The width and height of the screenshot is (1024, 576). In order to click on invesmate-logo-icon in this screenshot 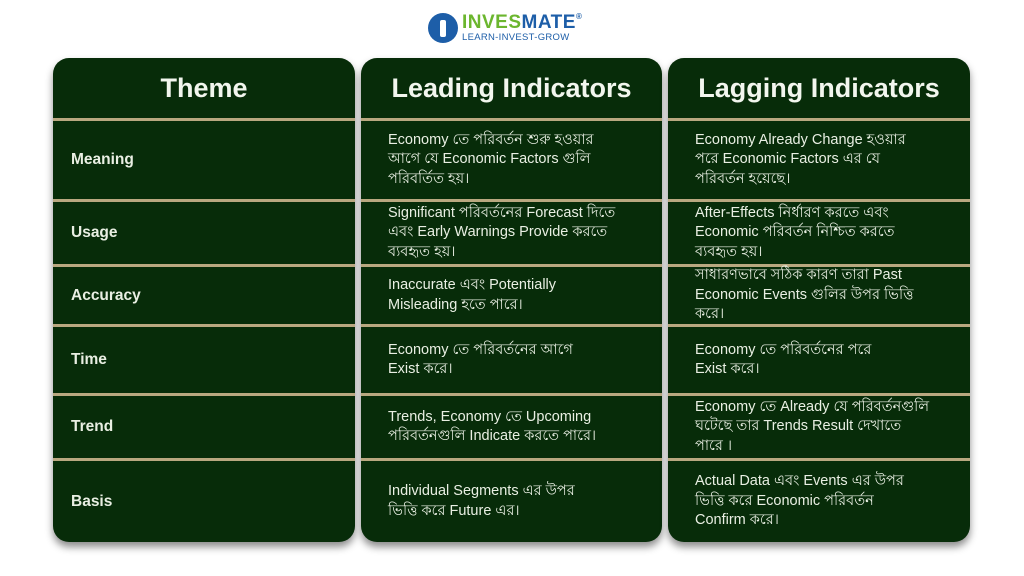, I will do `click(443, 28)`.